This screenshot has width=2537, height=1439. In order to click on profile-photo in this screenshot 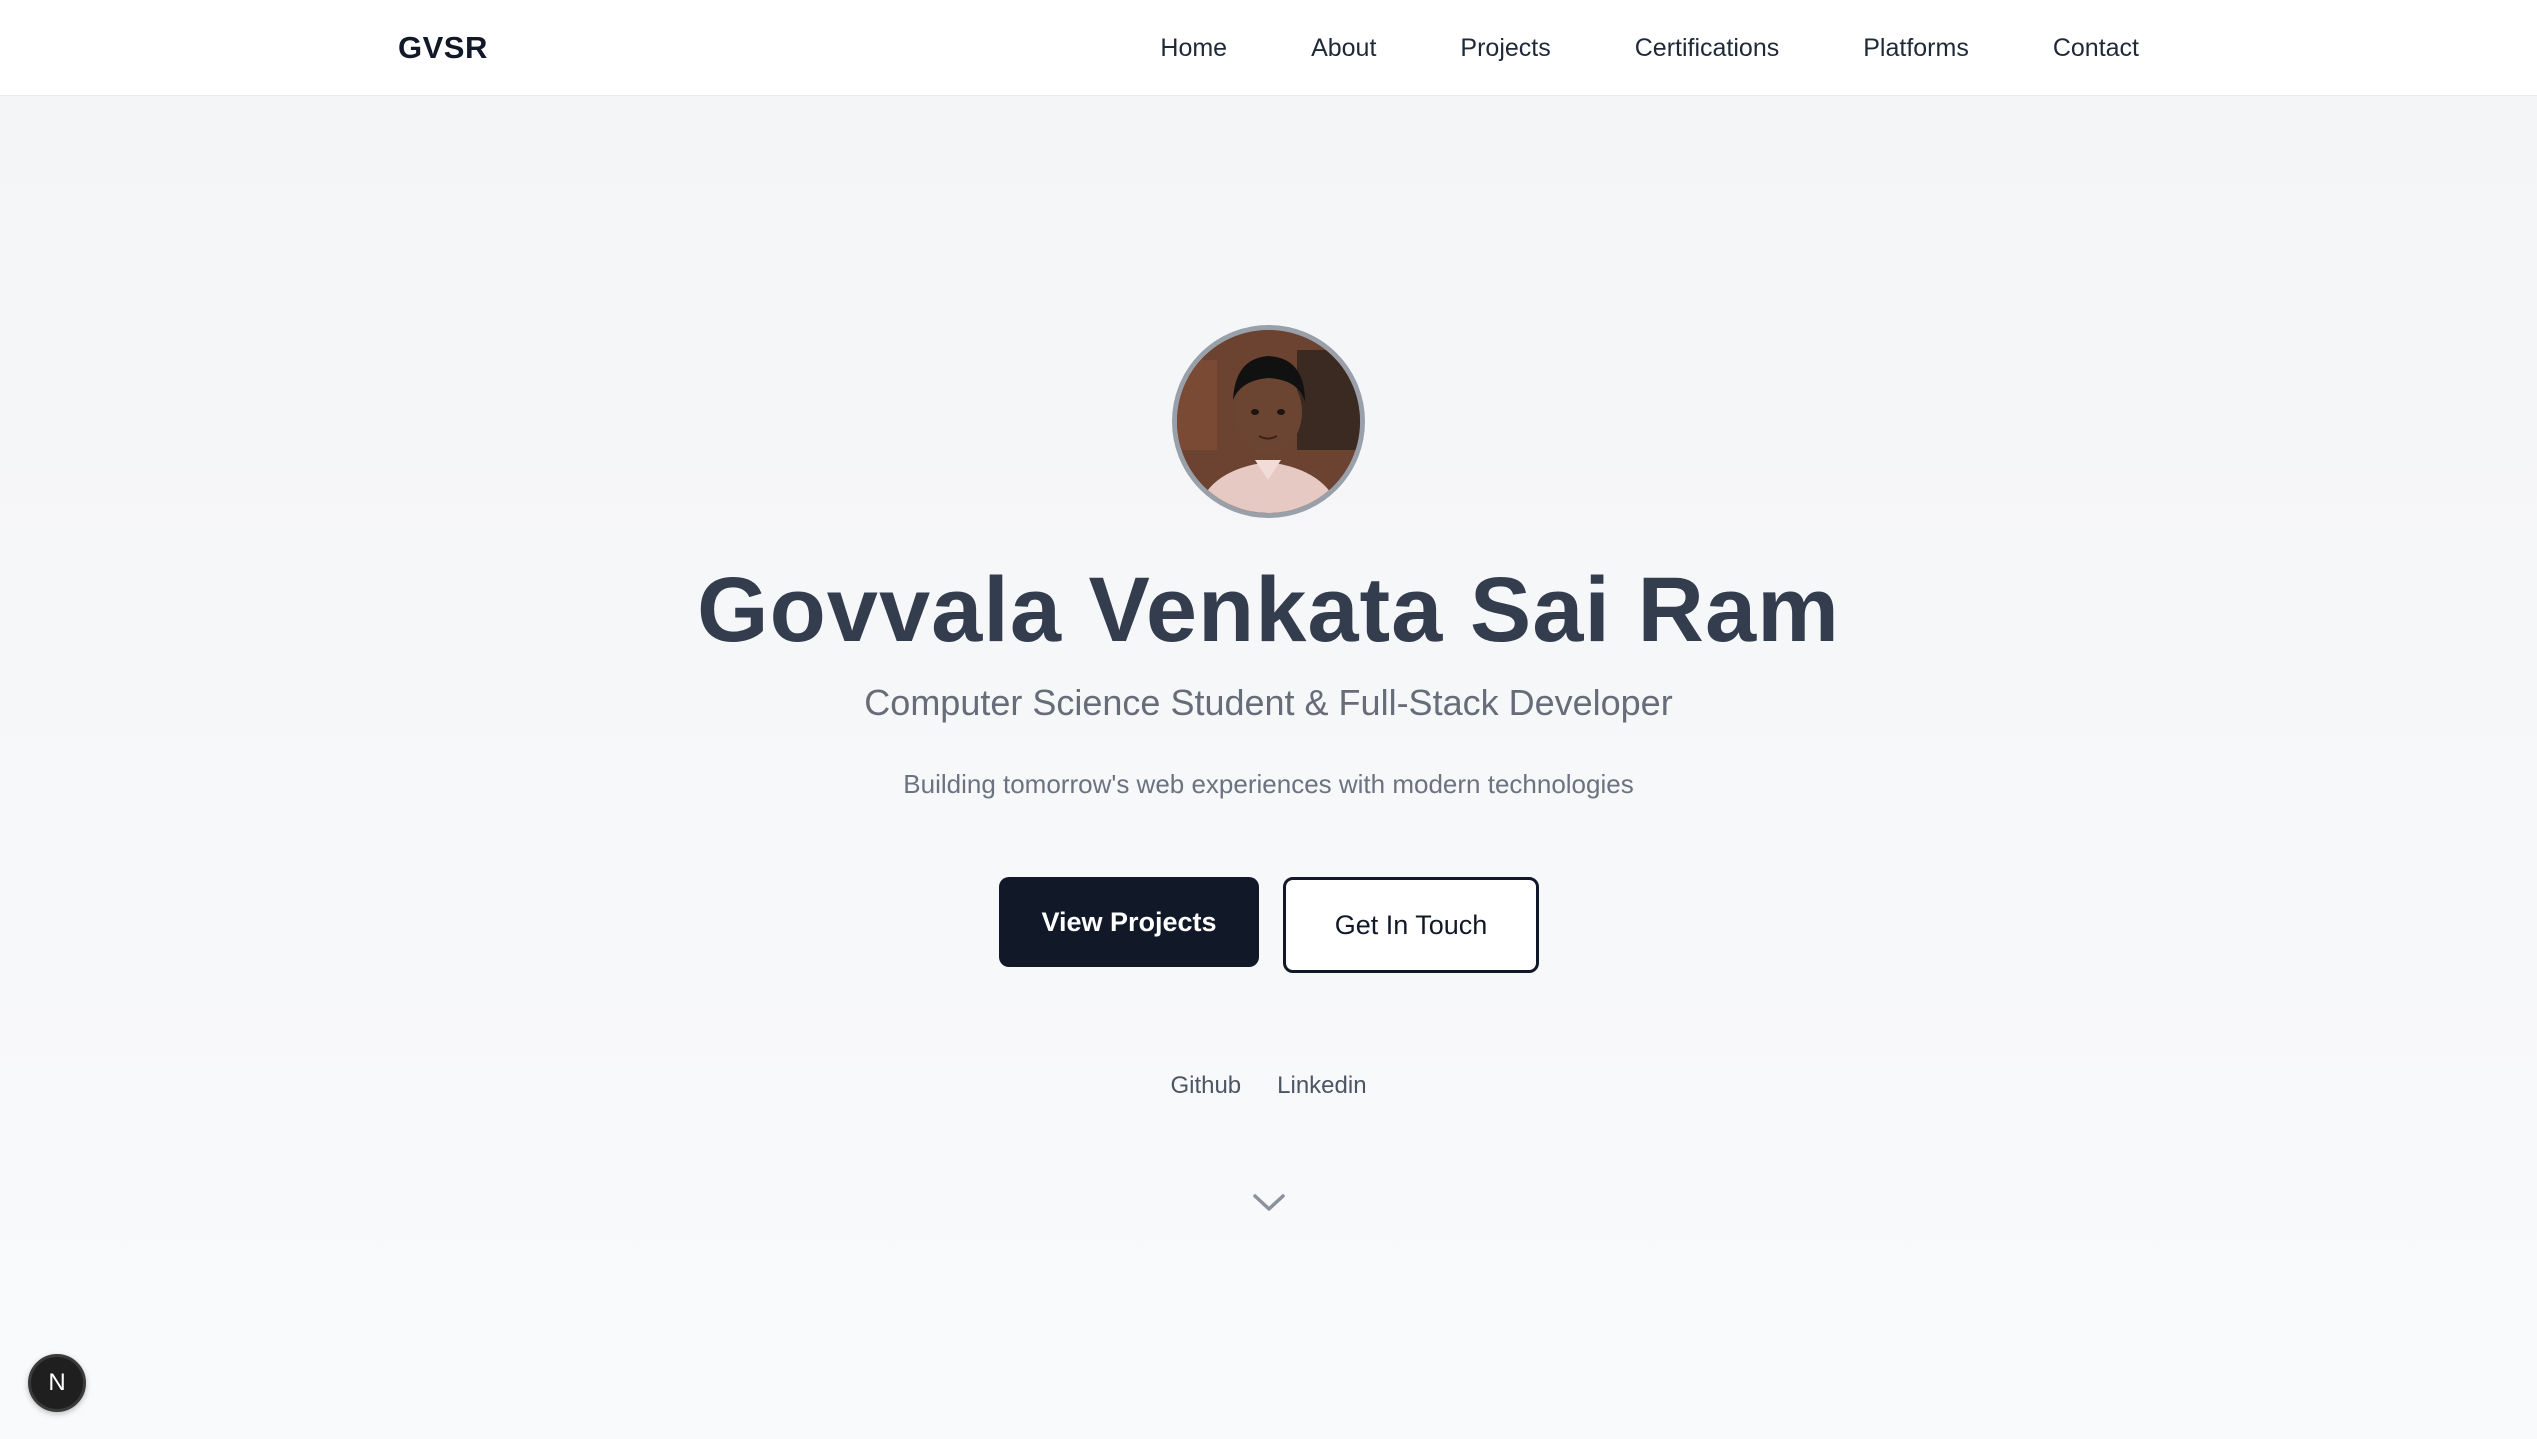, I will do `click(1268, 421)`.